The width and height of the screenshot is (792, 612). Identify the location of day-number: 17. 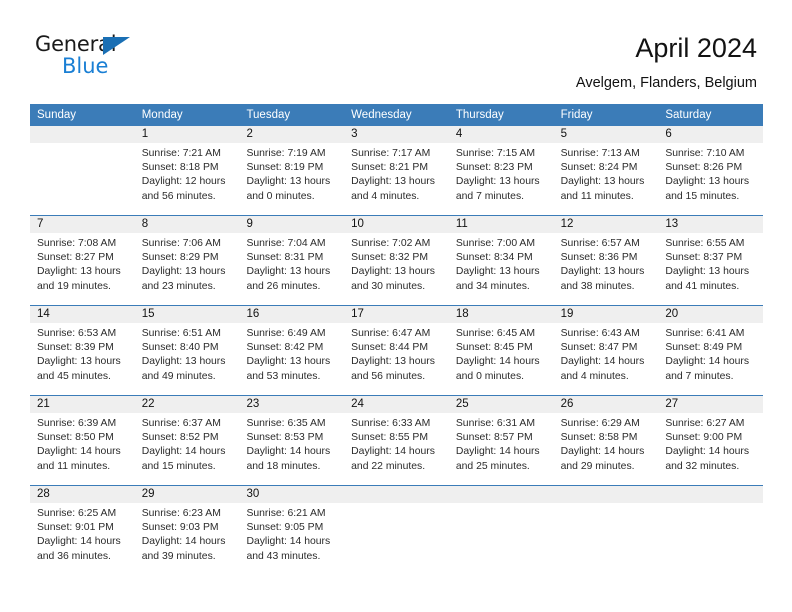
(396, 314).